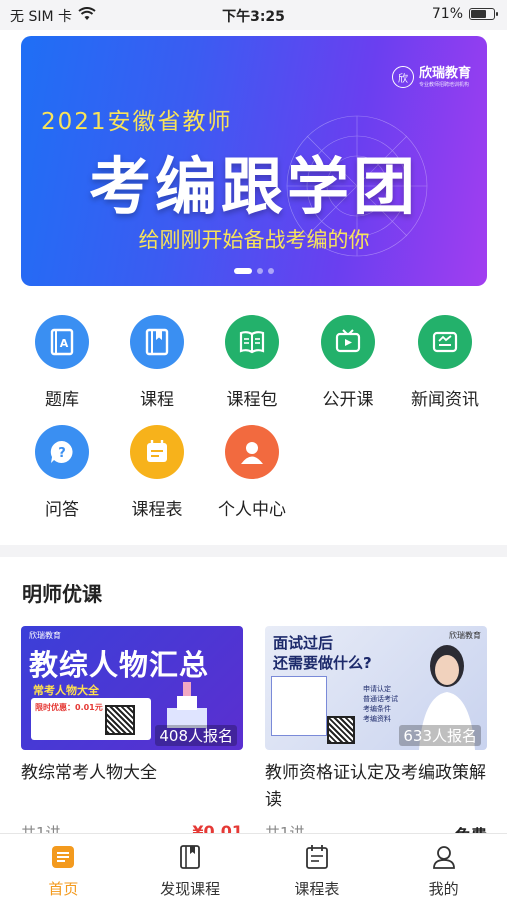 This screenshot has width=507, height=900. What do you see at coordinates (254, 271) in the screenshot?
I see `carousel-dots` at bounding box center [254, 271].